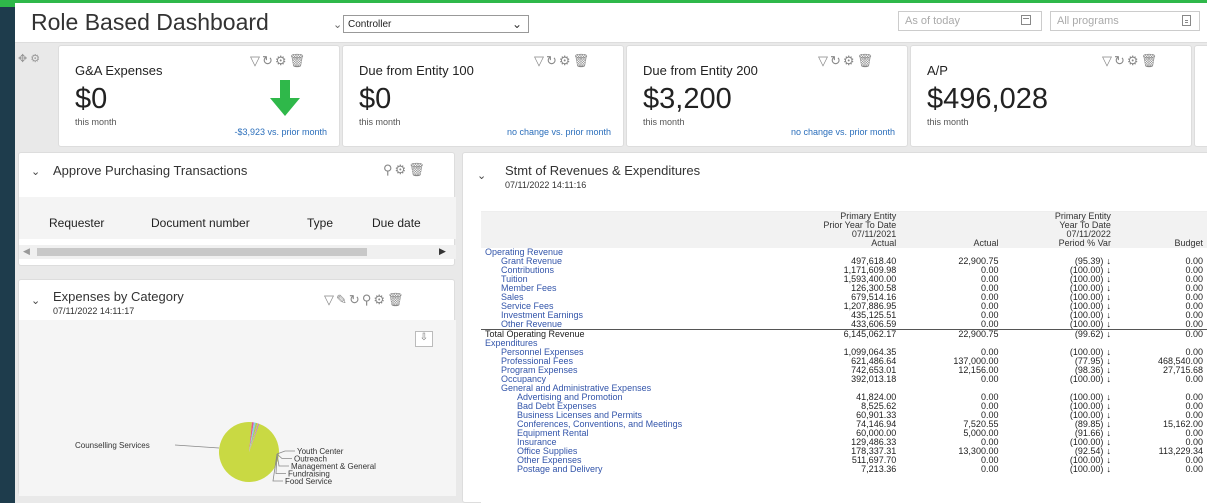 The width and height of the screenshot is (1207, 503). I want to click on panel-toolbar: ⚲⚙🗑, so click(405, 170).